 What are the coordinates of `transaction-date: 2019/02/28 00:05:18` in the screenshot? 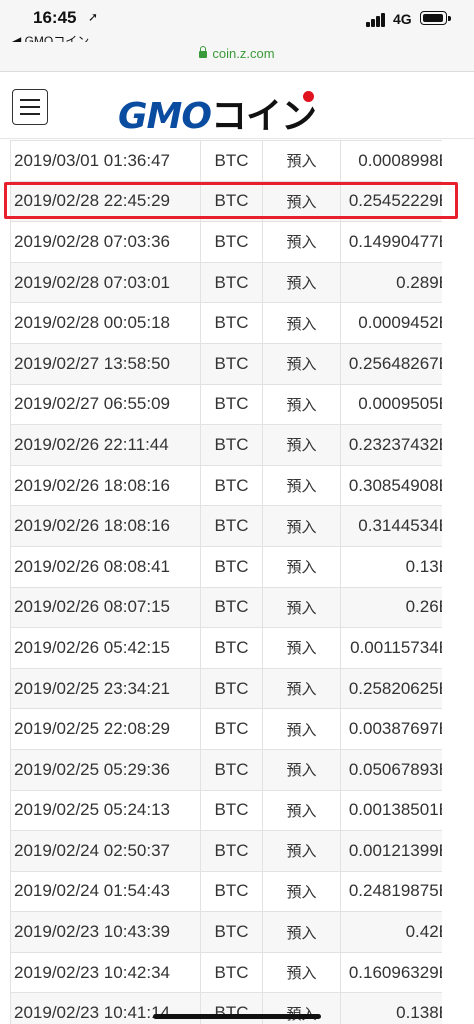 It's located at (105, 323).